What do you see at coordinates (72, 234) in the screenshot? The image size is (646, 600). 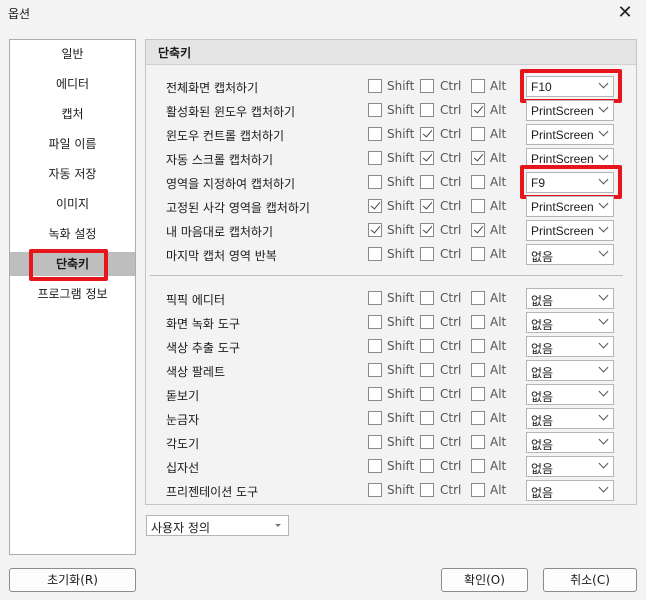 I see `sidebar-item: 녹화 설정` at bounding box center [72, 234].